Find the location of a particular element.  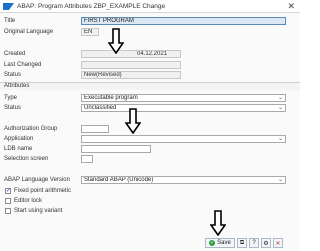

status-field: New(Revised) is located at coordinates (131, 75).